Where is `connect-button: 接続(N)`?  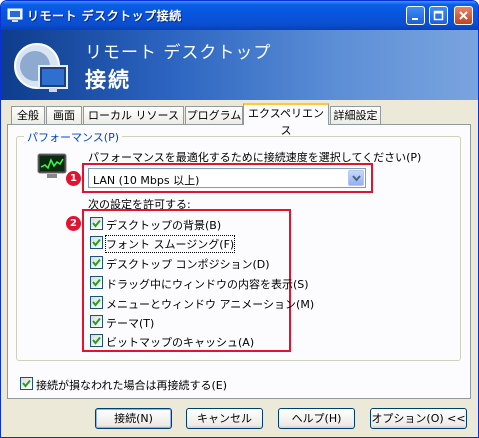
connect-button: 接続(N) is located at coordinates (133, 418).